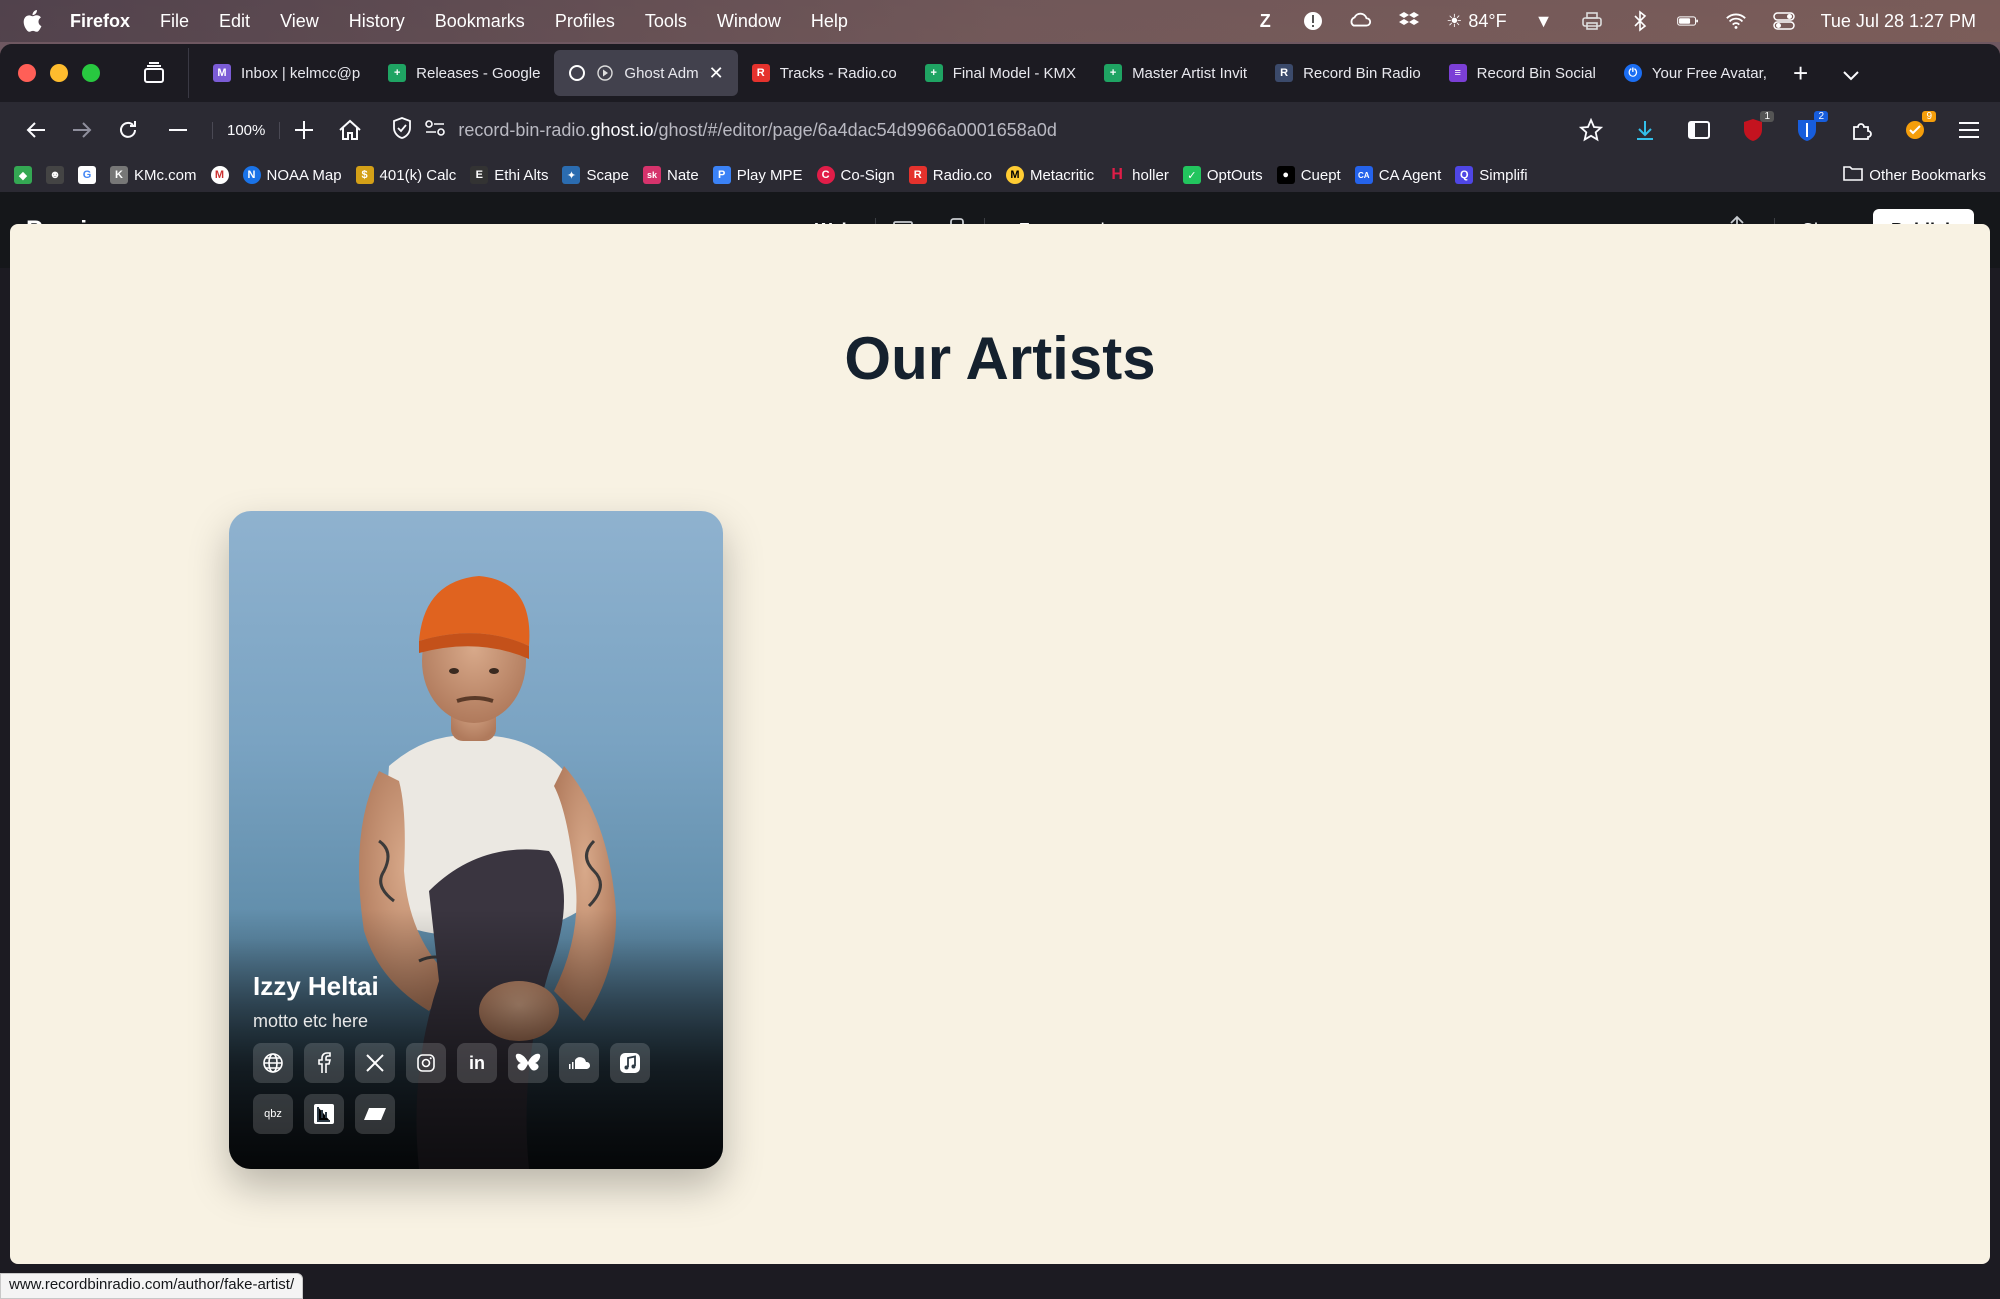 Image resolution: width=2000 pixels, height=1299 pixels. What do you see at coordinates (219, 175) in the screenshot?
I see `bookmark-mw: M` at bounding box center [219, 175].